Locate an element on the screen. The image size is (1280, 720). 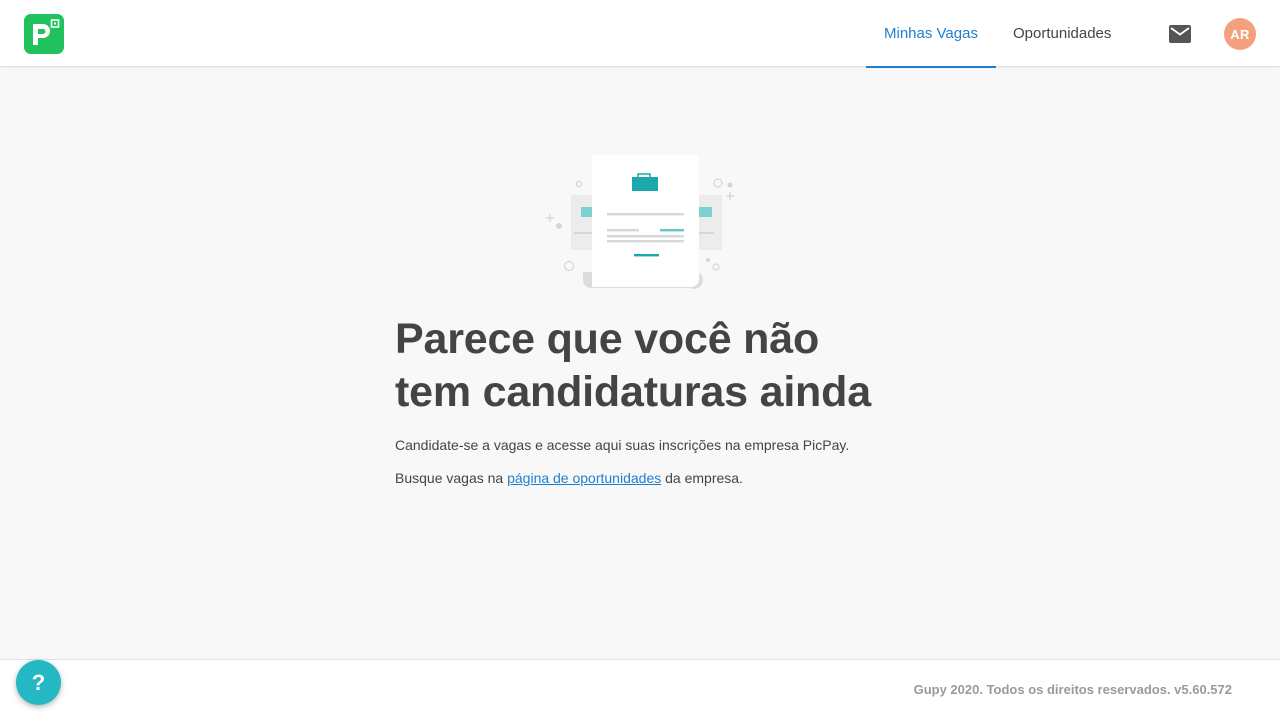
tab-minhas-vagas: Minhas Vagas is located at coordinates (931, 34).